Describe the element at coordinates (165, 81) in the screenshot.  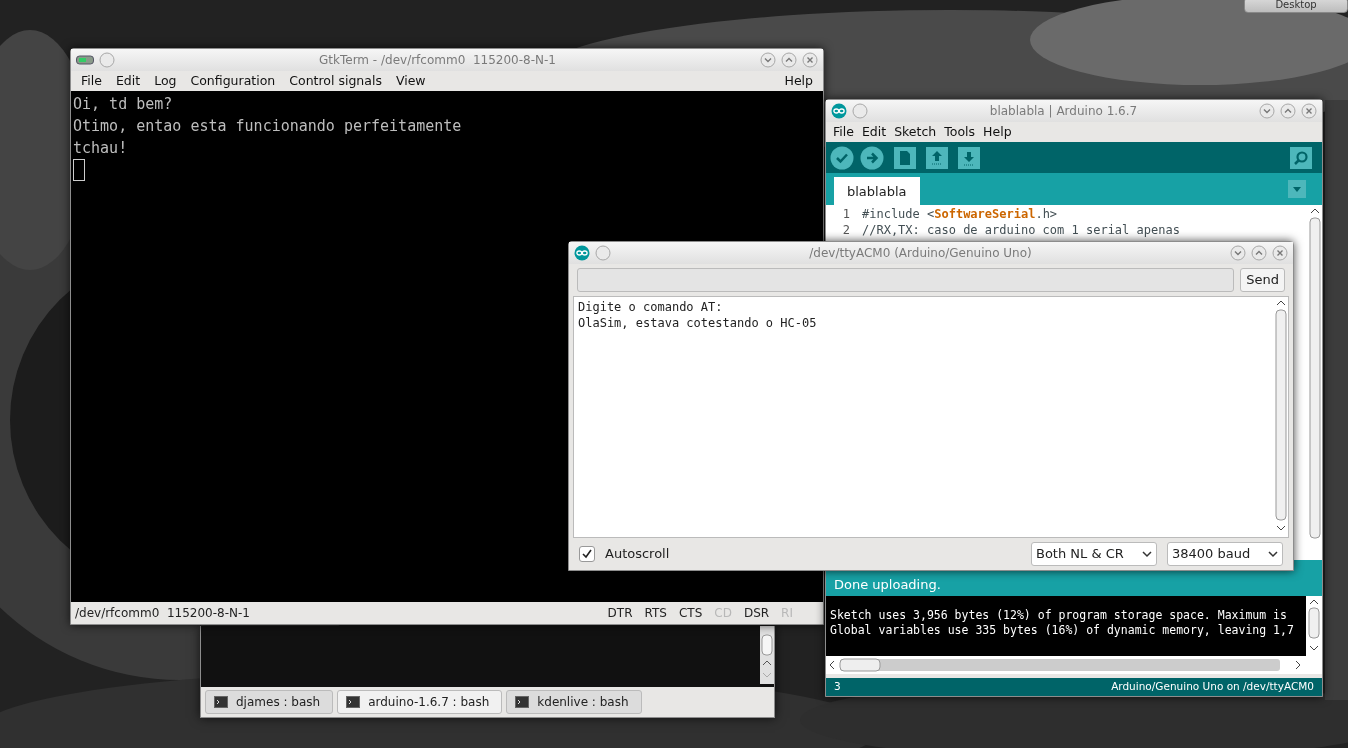
I see `menu-item: Log` at that location.